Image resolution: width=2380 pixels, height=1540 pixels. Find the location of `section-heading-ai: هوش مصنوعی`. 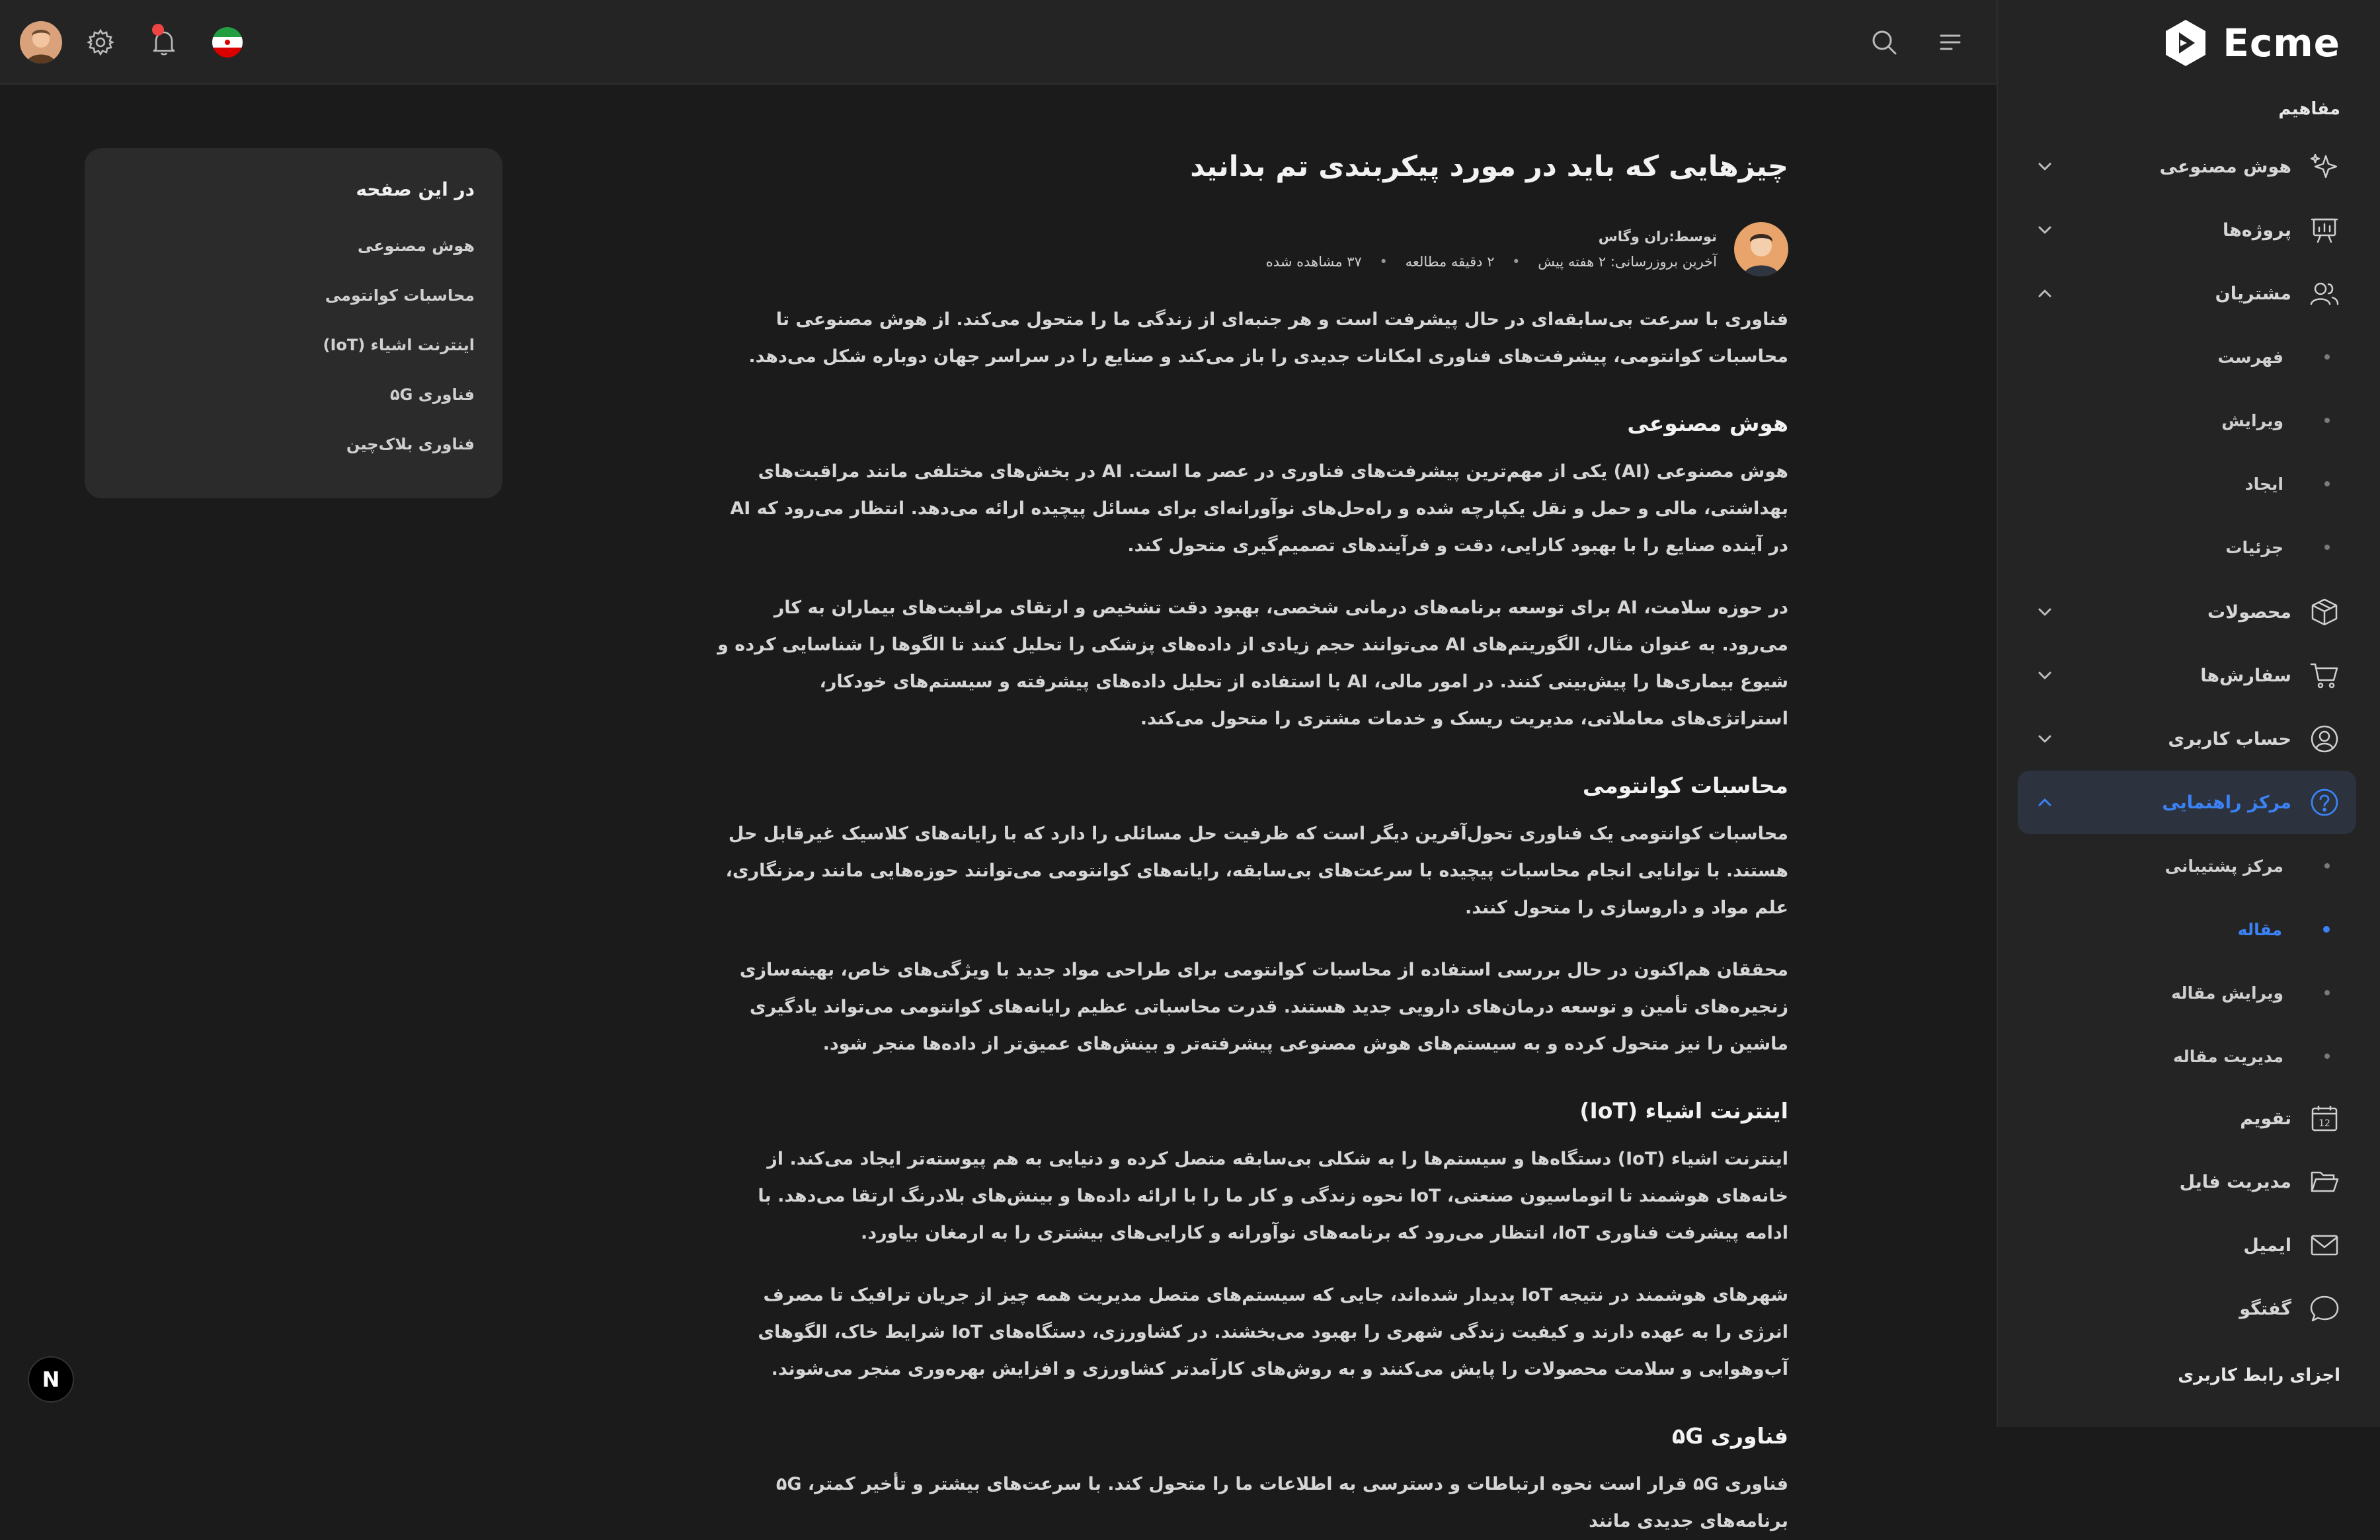

section-heading-ai: هوش مصنوعی is located at coordinates (1707, 423).